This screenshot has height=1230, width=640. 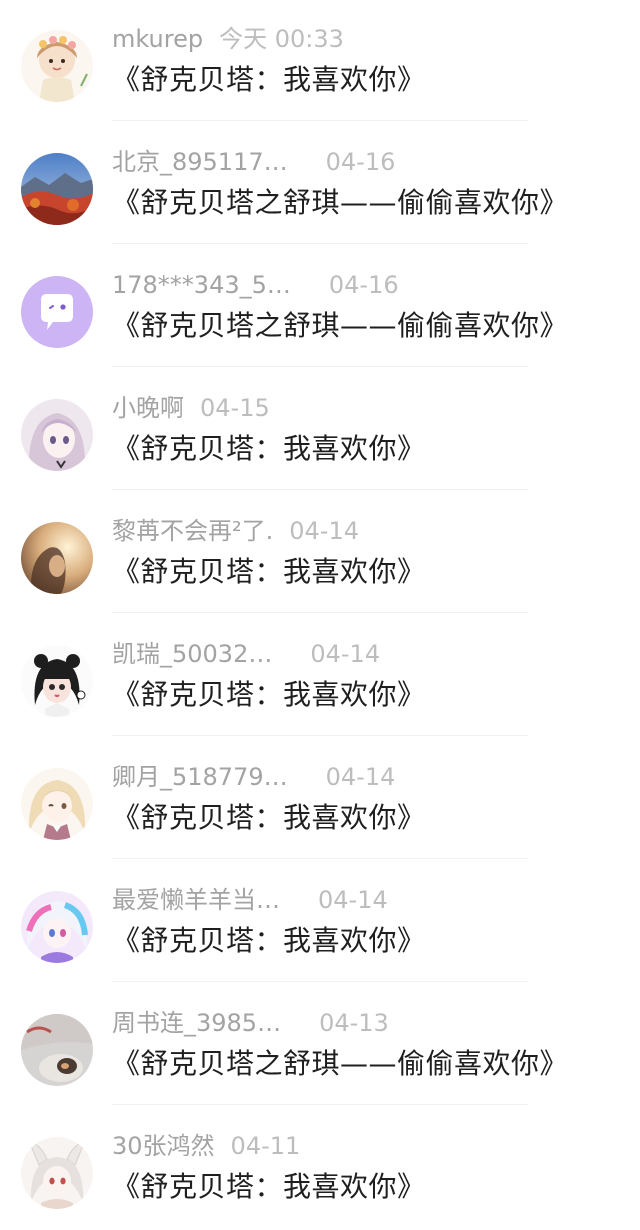 I want to click on colorful-anime-avatar-icon, so click(x=57, y=927).